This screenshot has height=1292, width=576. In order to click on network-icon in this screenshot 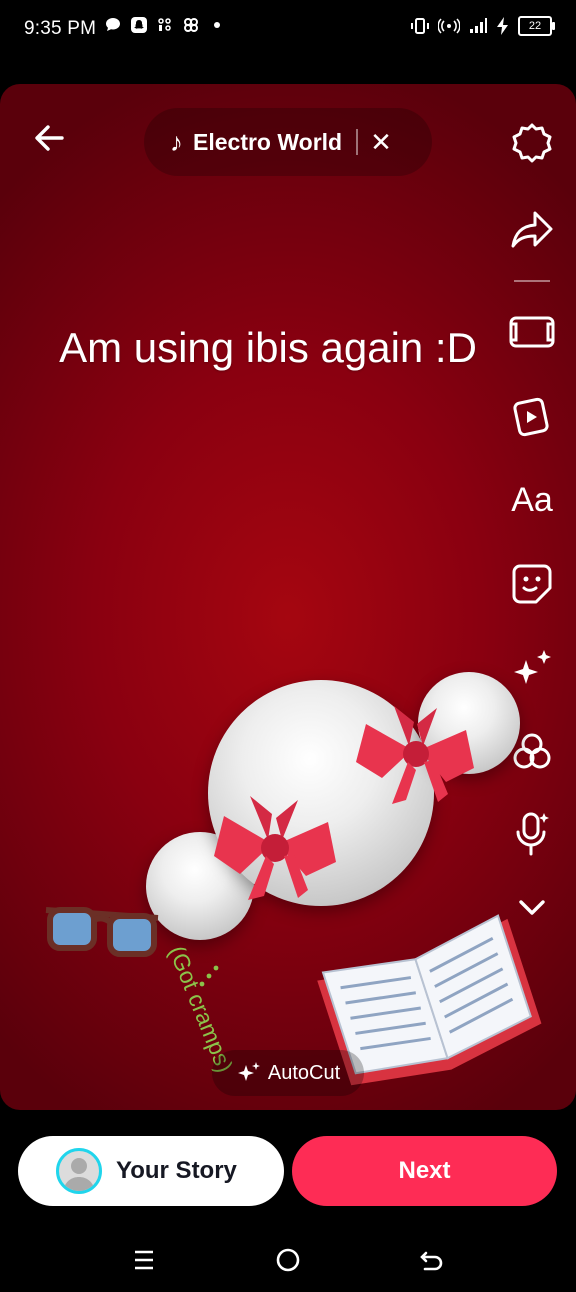, I will do `click(191, 25)`.